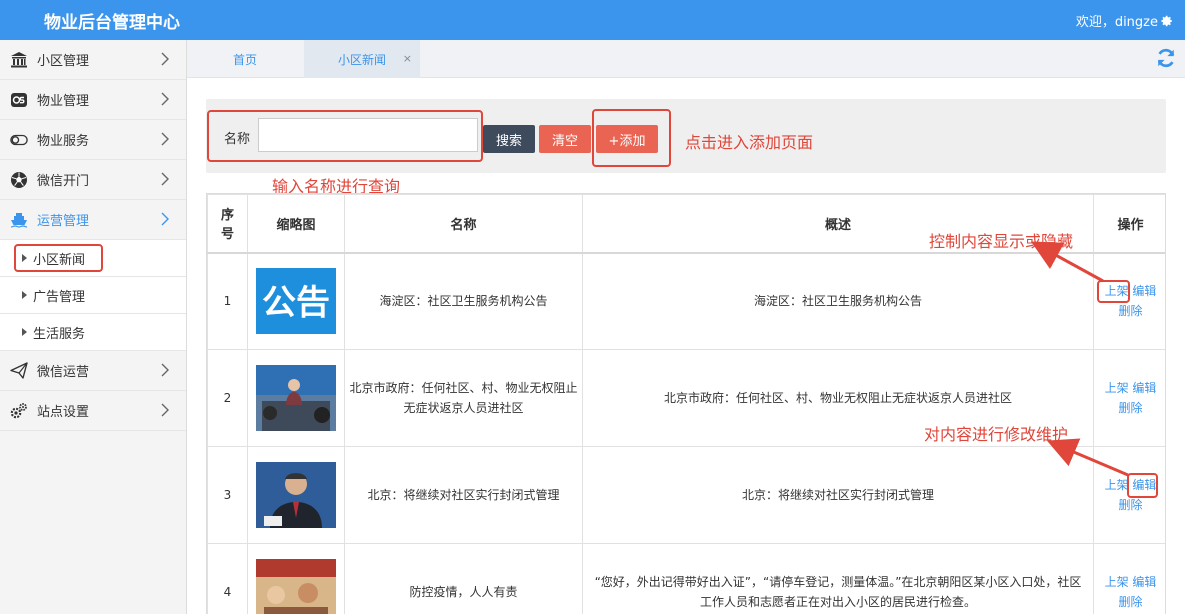  What do you see at coordinates (93, 371) in the screenshot?
I see `sidebar-item-wechat-ops: 微信运营` at bounding box center [93, 371].